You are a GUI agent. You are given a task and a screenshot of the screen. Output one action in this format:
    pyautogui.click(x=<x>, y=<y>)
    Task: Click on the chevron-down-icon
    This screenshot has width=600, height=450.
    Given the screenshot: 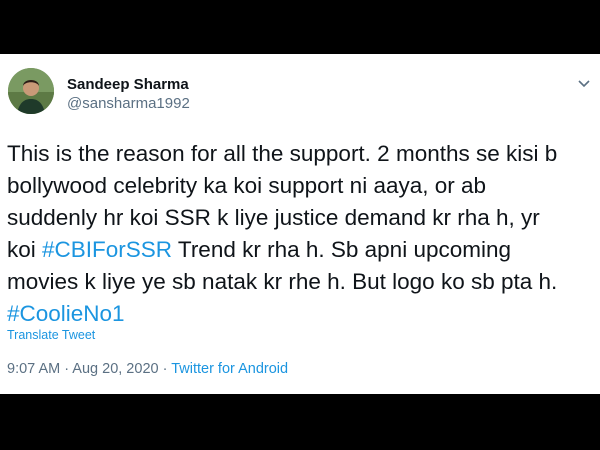 What is the action you would take?
    pyautogui.click(x=584, y=84)
    